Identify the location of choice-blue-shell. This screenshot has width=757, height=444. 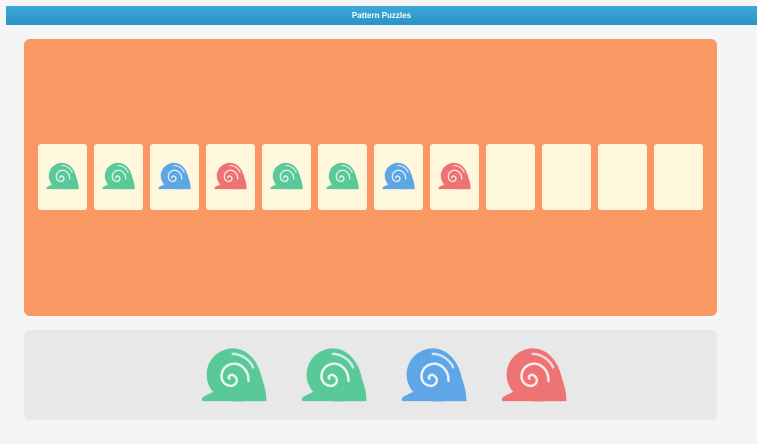
(435, 375).